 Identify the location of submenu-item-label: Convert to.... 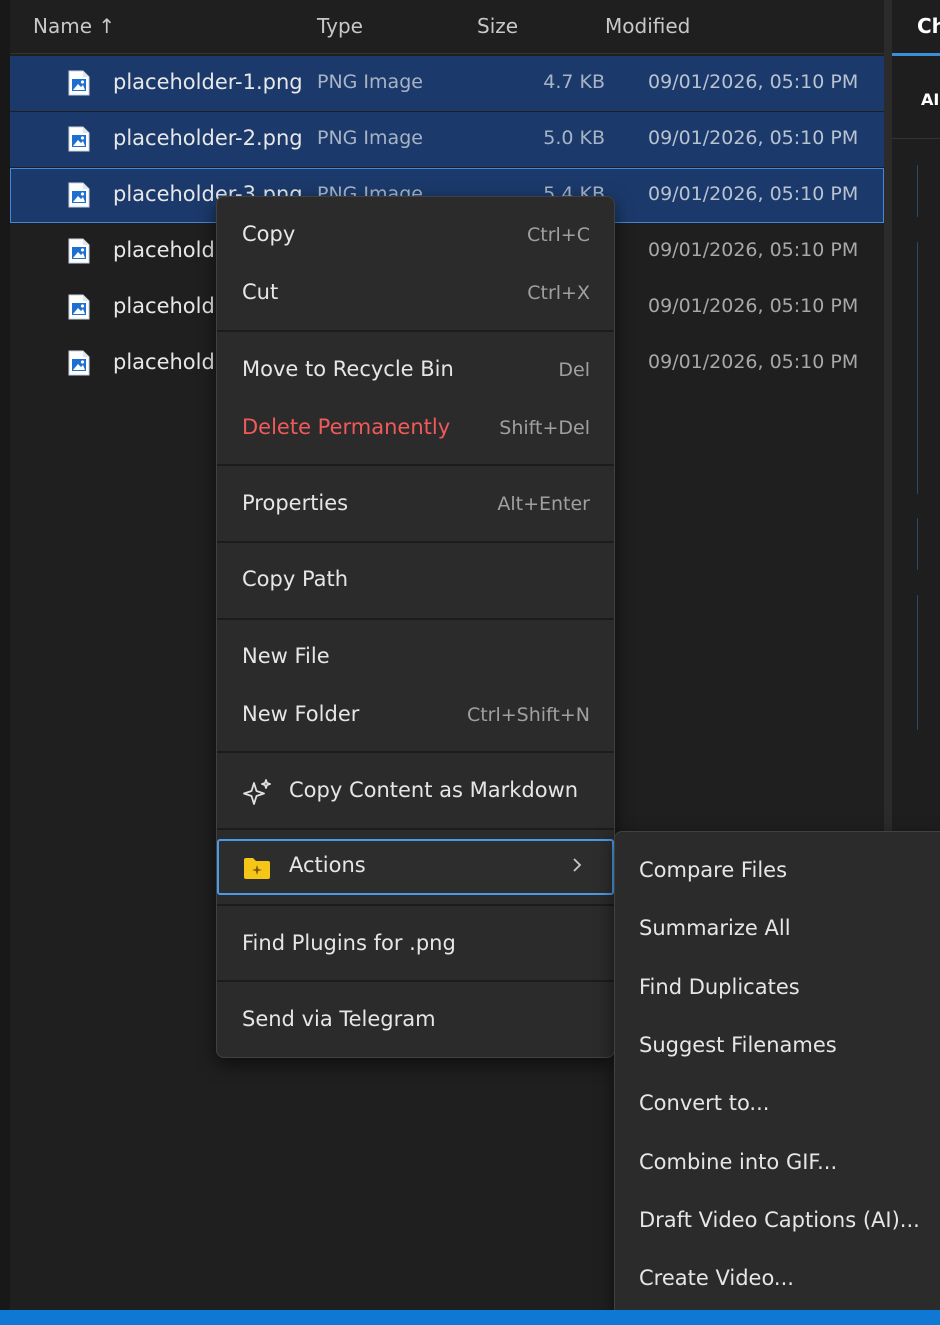
(704, 1103).